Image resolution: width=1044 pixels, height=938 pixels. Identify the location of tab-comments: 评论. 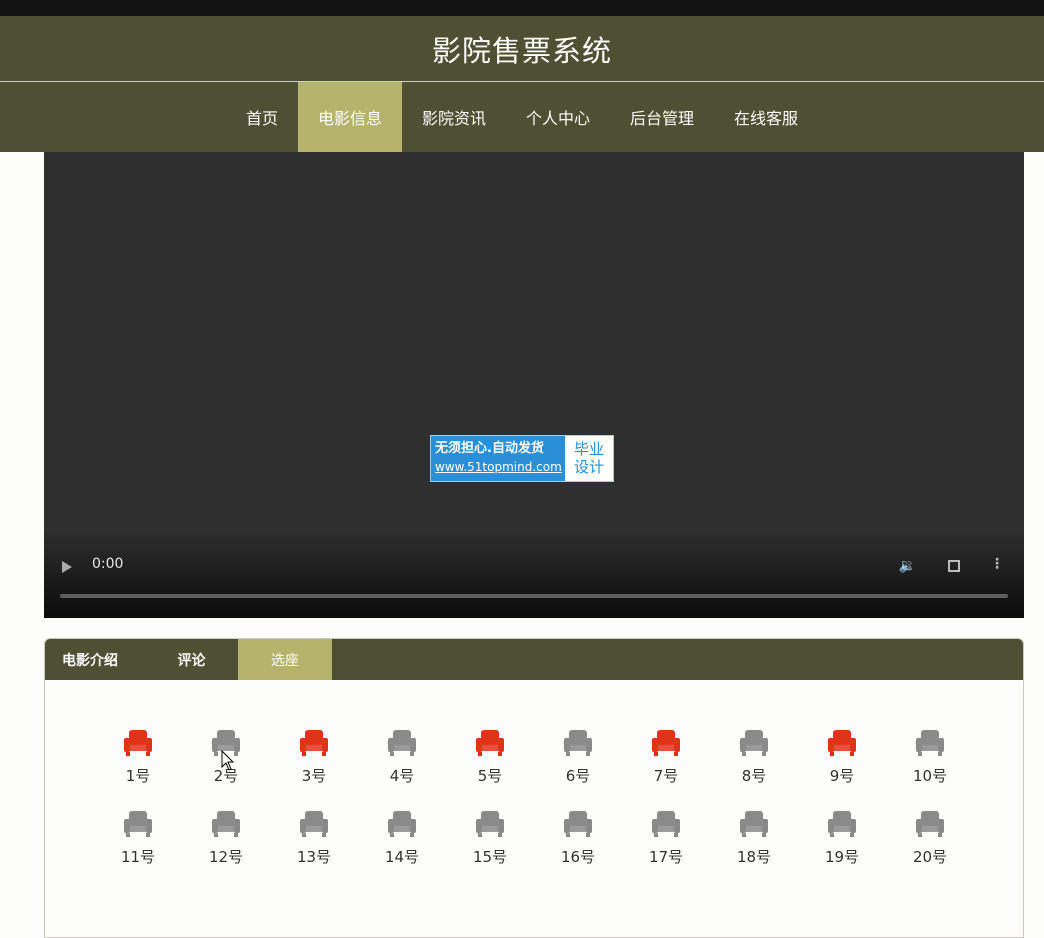
(191, 659).